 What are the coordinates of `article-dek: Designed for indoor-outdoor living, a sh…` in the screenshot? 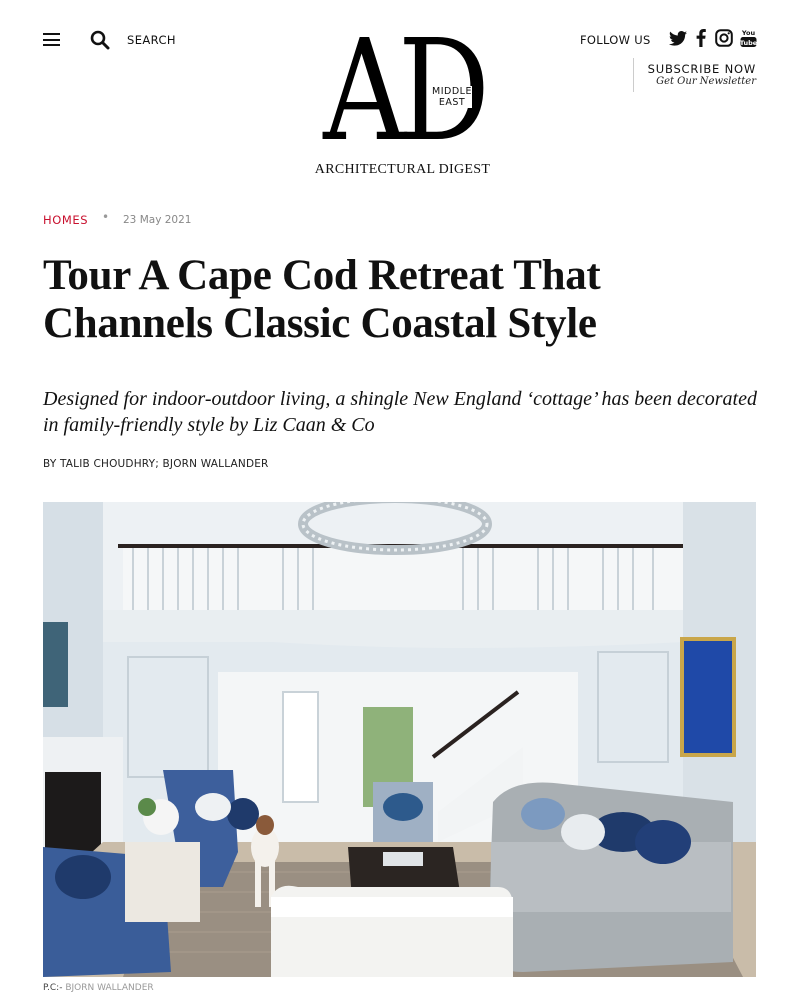 It's located at (400, 412).